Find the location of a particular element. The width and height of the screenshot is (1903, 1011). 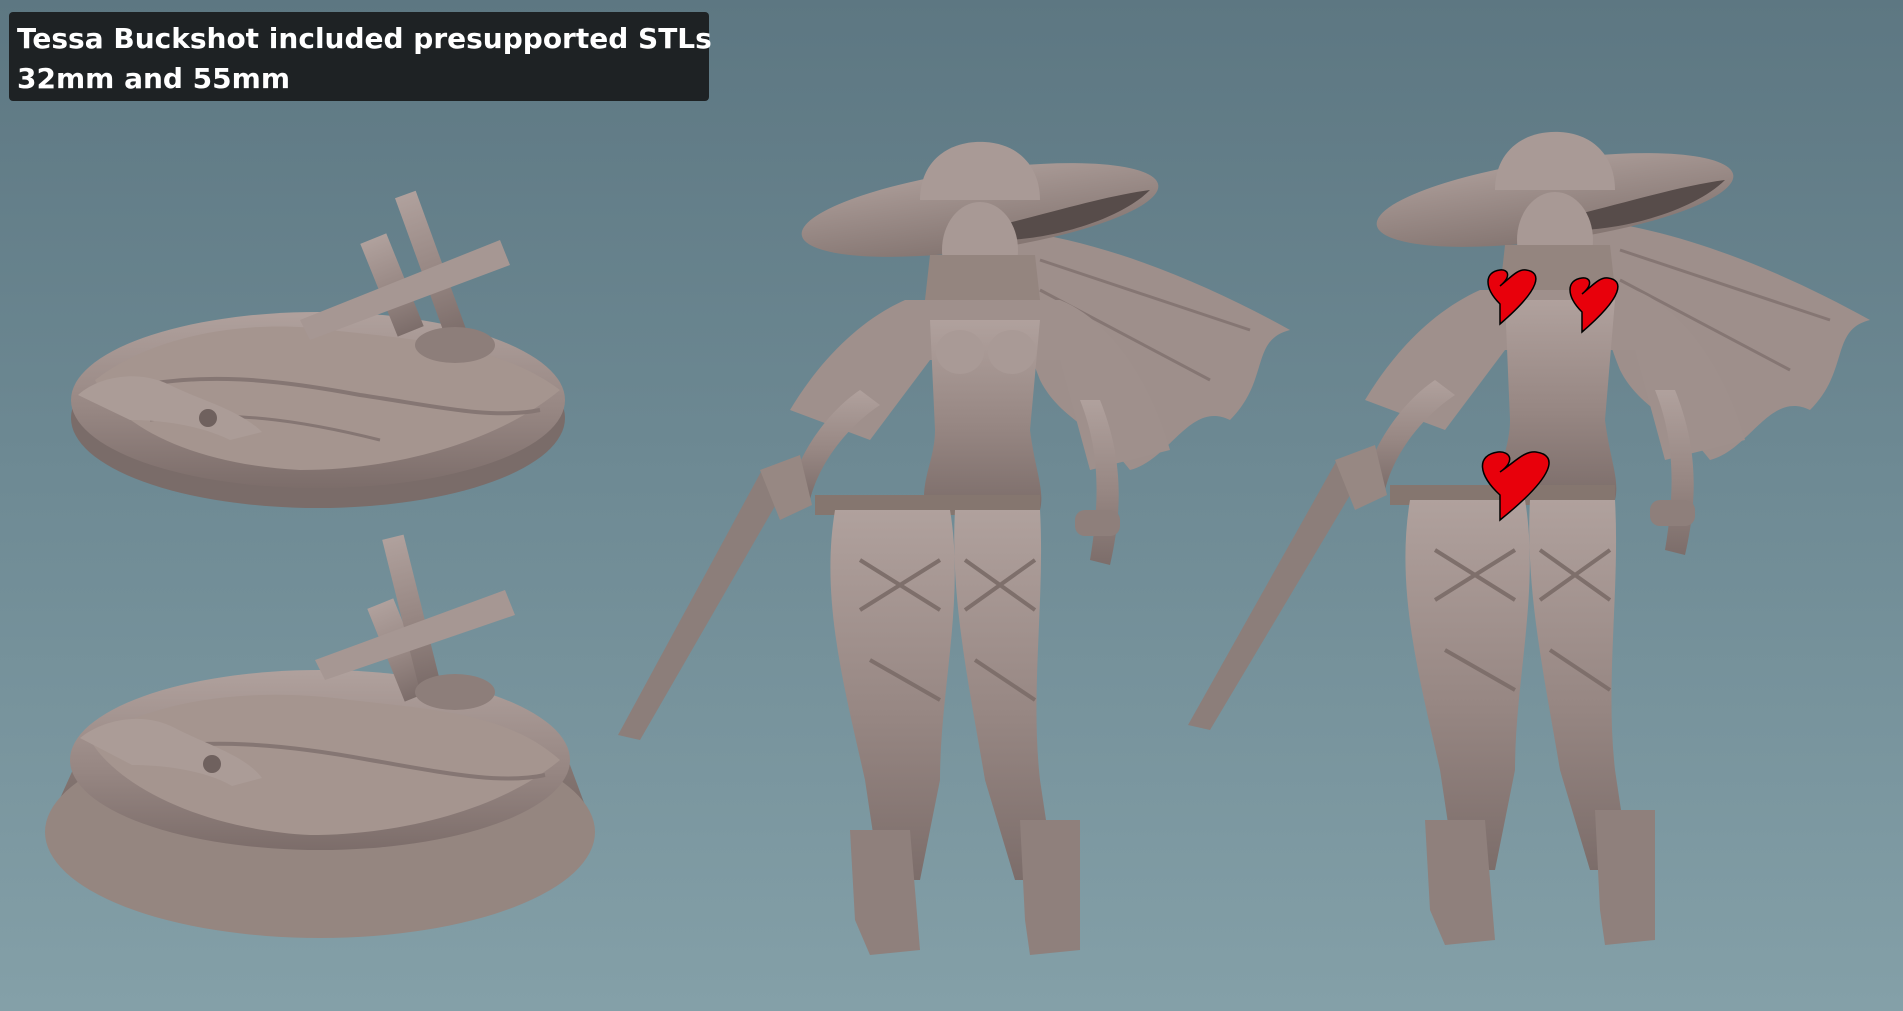

caption-subtitle: 32mm and 55mm is located at coordinates (153, 78).